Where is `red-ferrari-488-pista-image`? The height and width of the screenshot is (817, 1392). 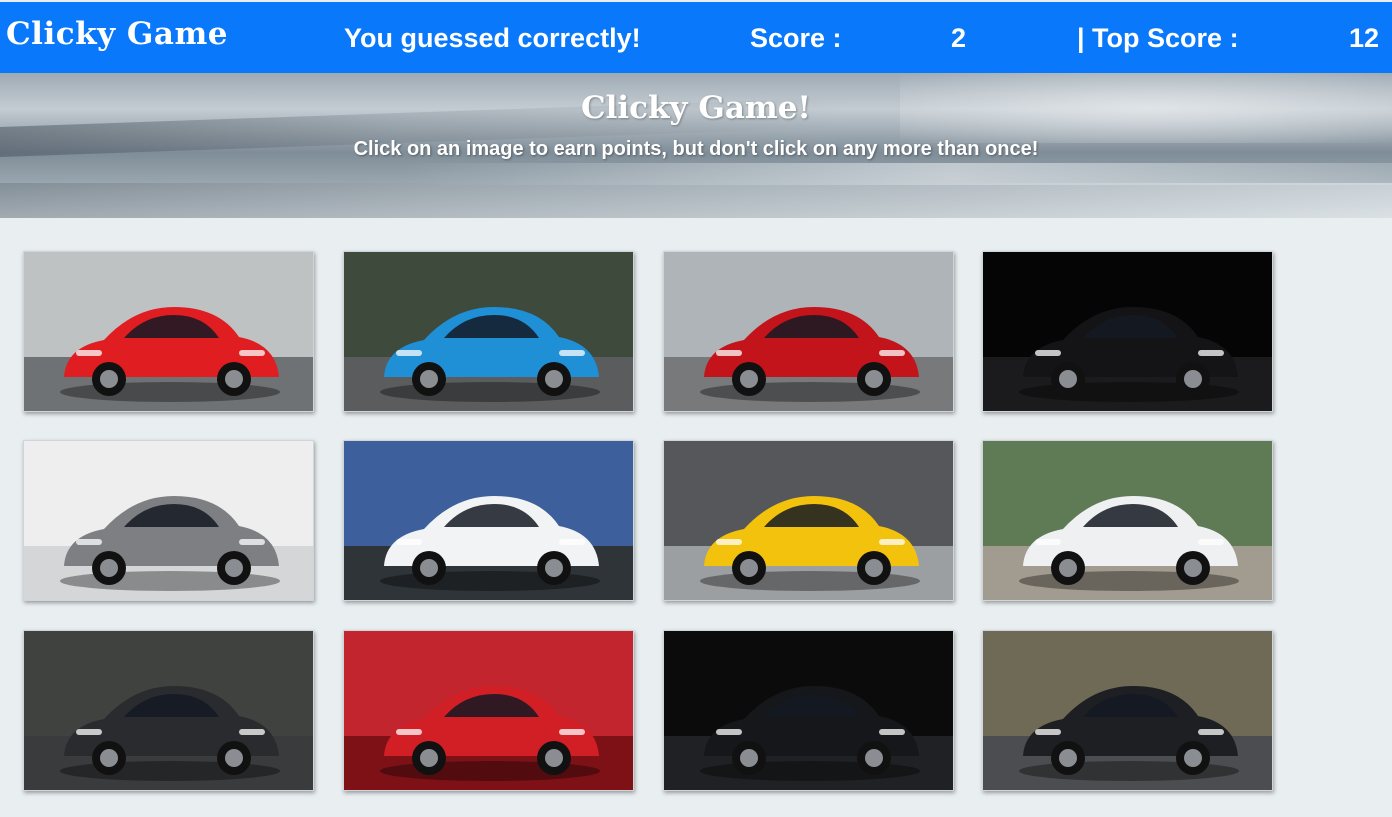 red-ferrari-488-pista-image is located at coordinates (808, 331).